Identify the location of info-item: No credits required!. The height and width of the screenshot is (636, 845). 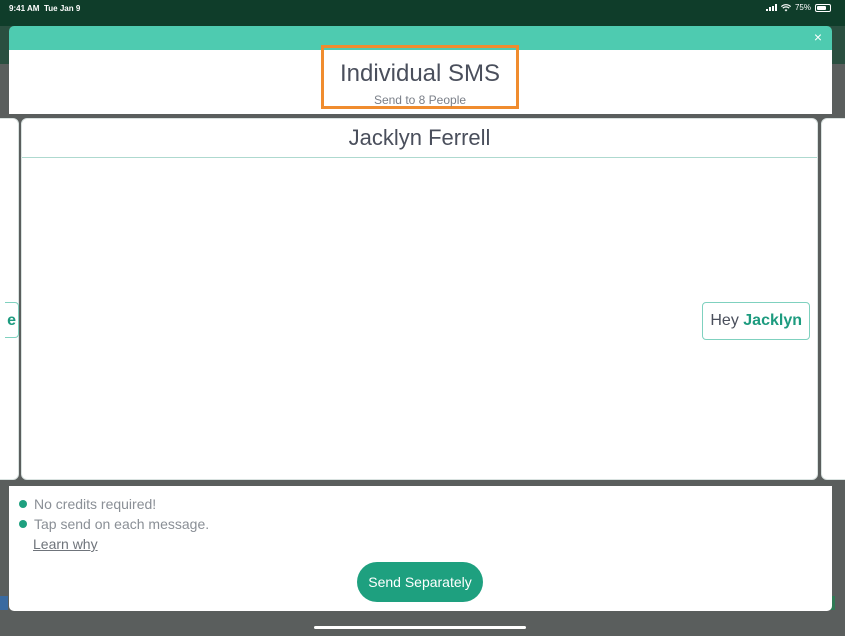
(87, 504).